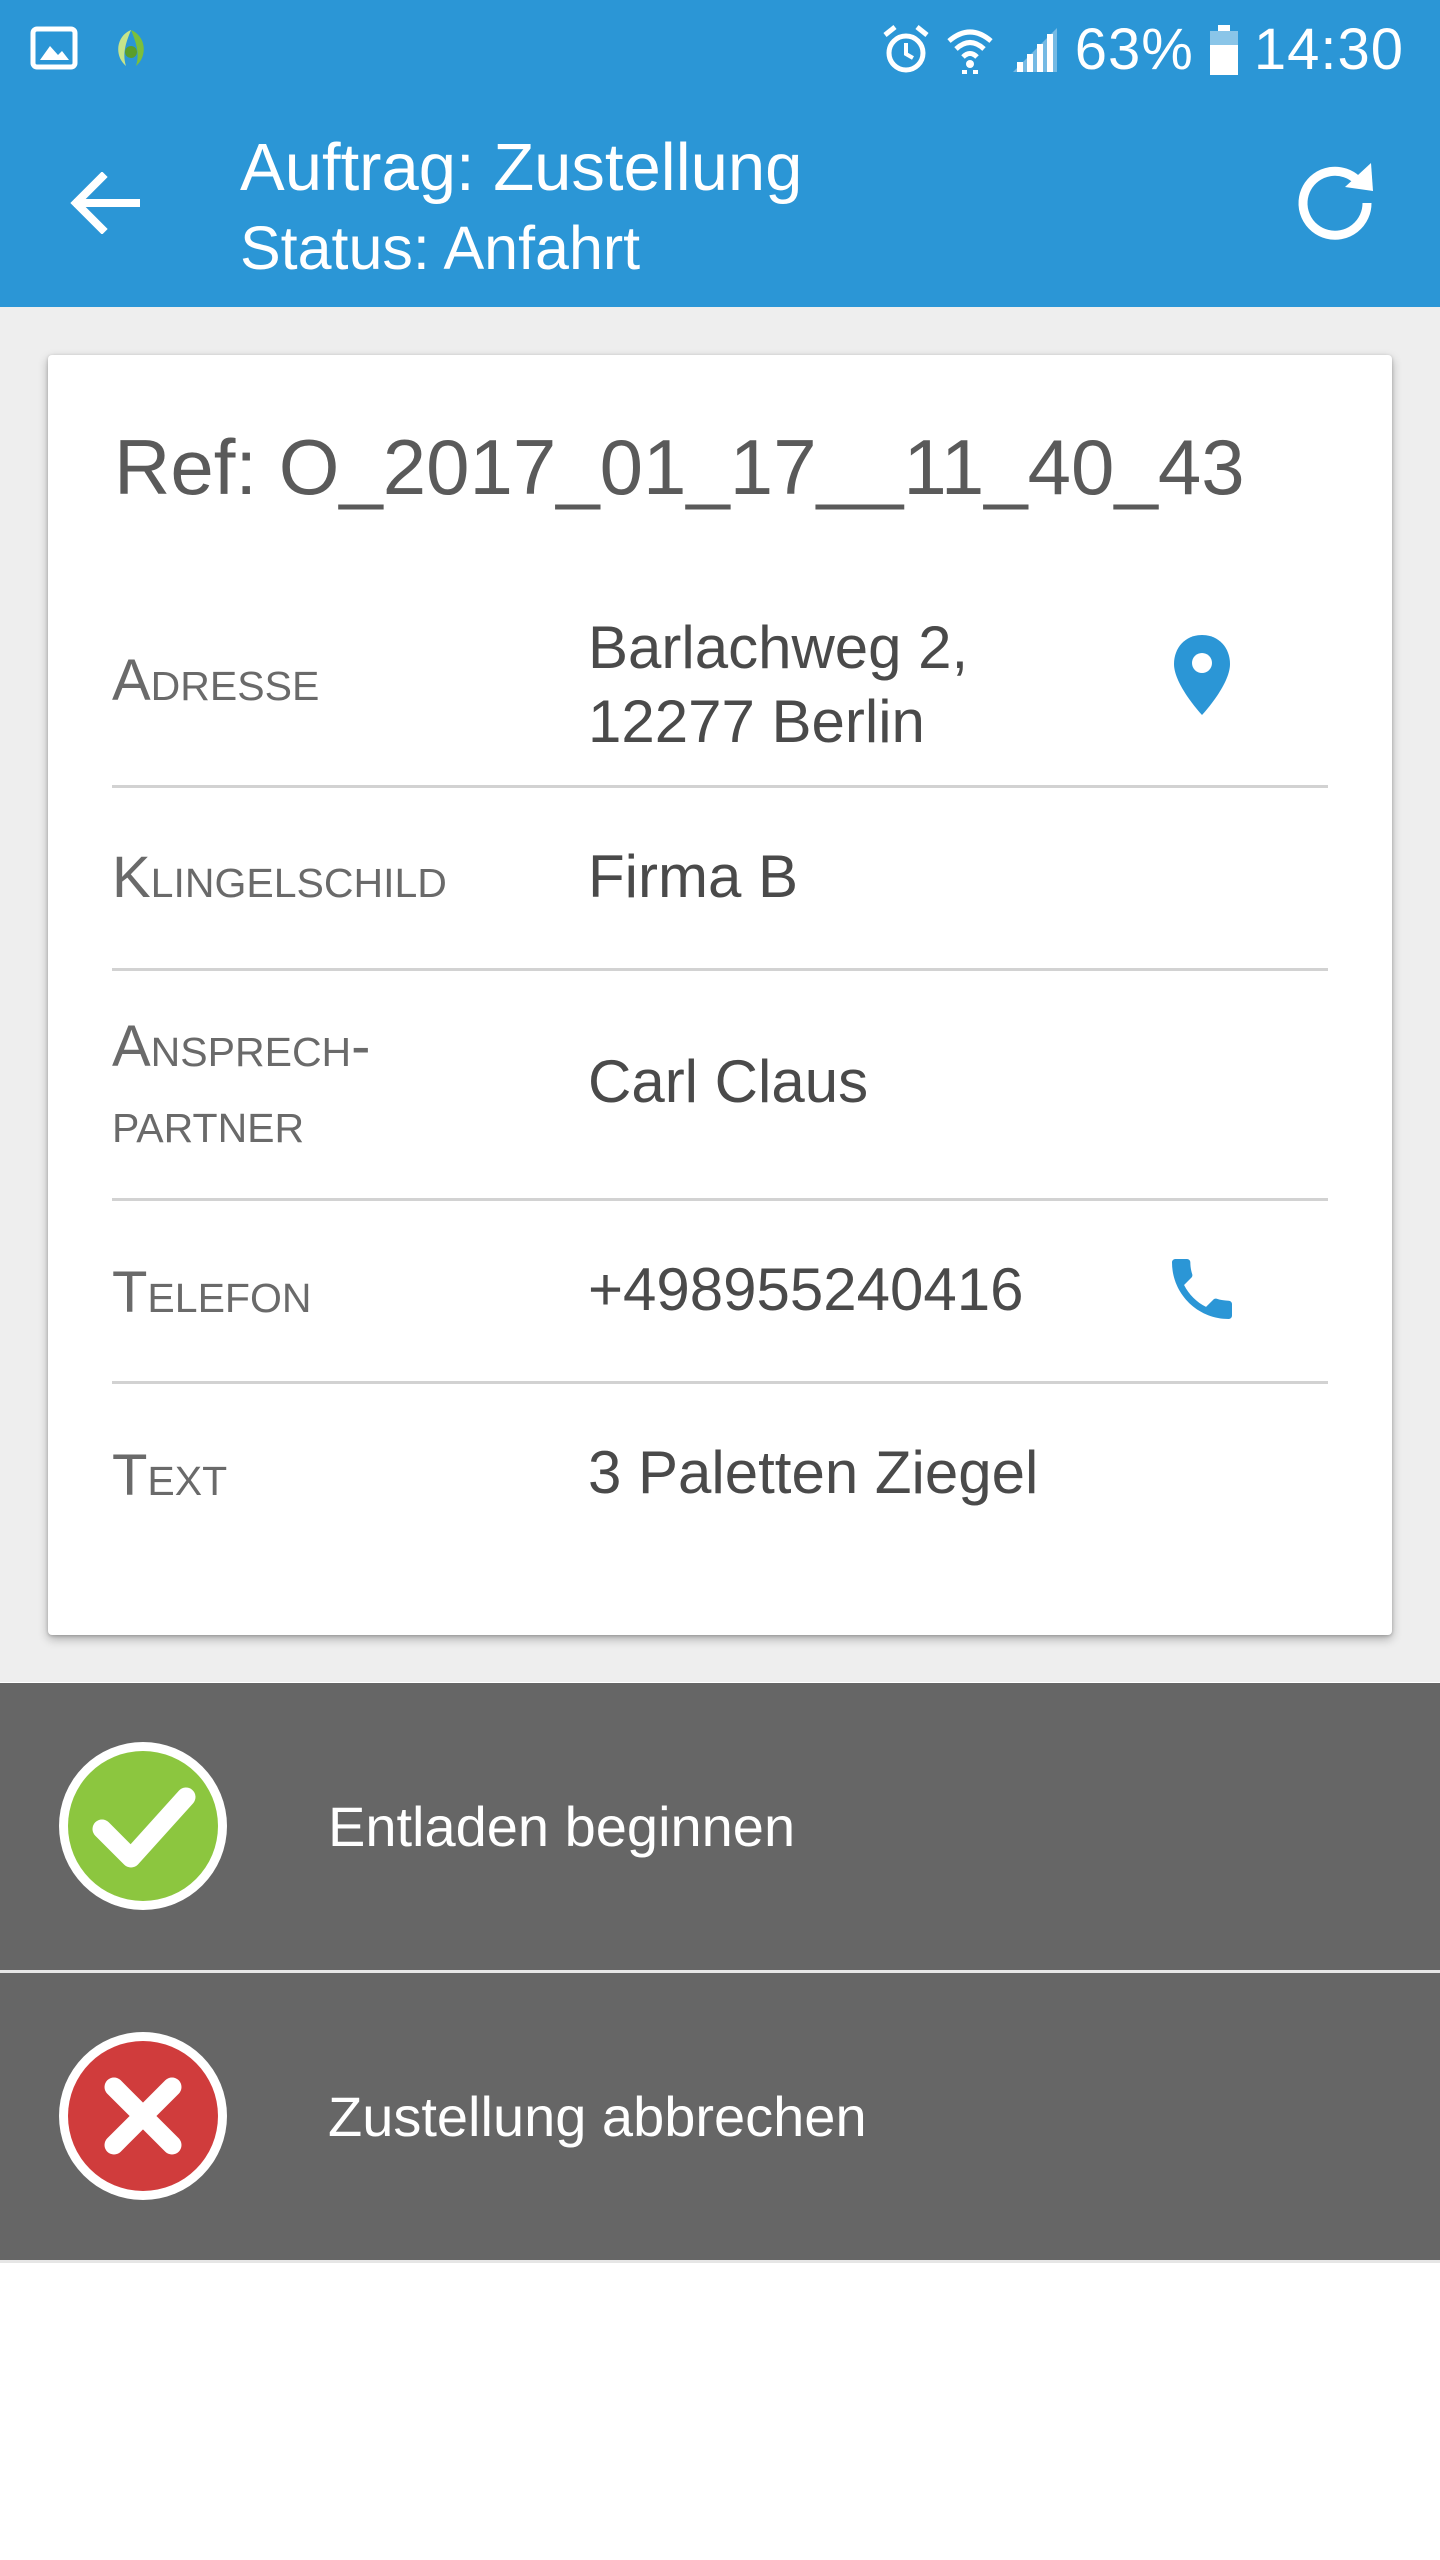 The height and width of the screenshot is (2560, 1440). I want to click on phone-value: +498955240416, so click(805, 1290).